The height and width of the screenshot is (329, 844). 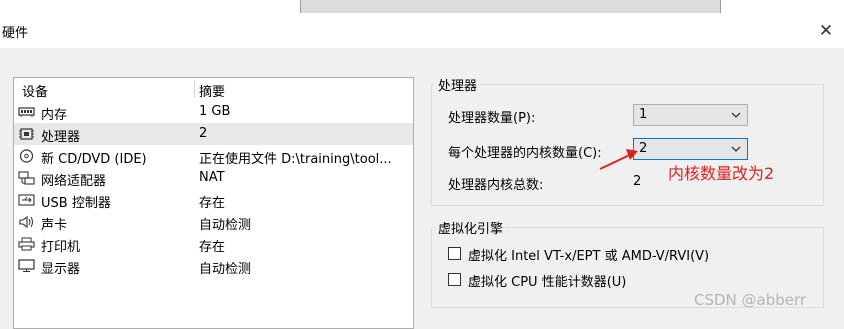 I want to click on memory-icon, so click(x=26, y=112).